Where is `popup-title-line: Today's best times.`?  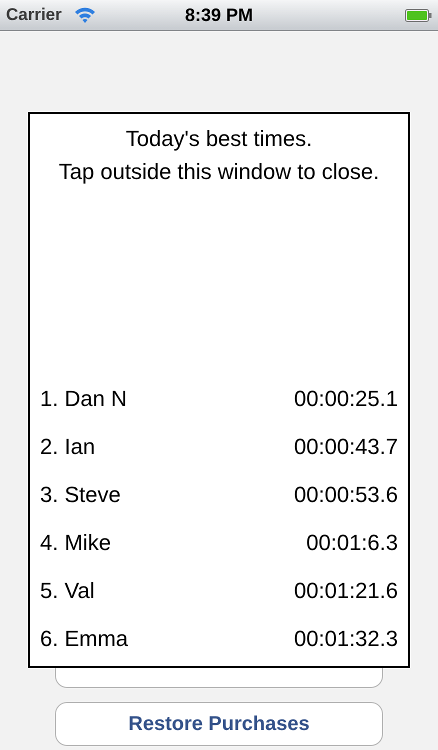 popup-title-line: Today's best times. is located at coordinates (219, 139).